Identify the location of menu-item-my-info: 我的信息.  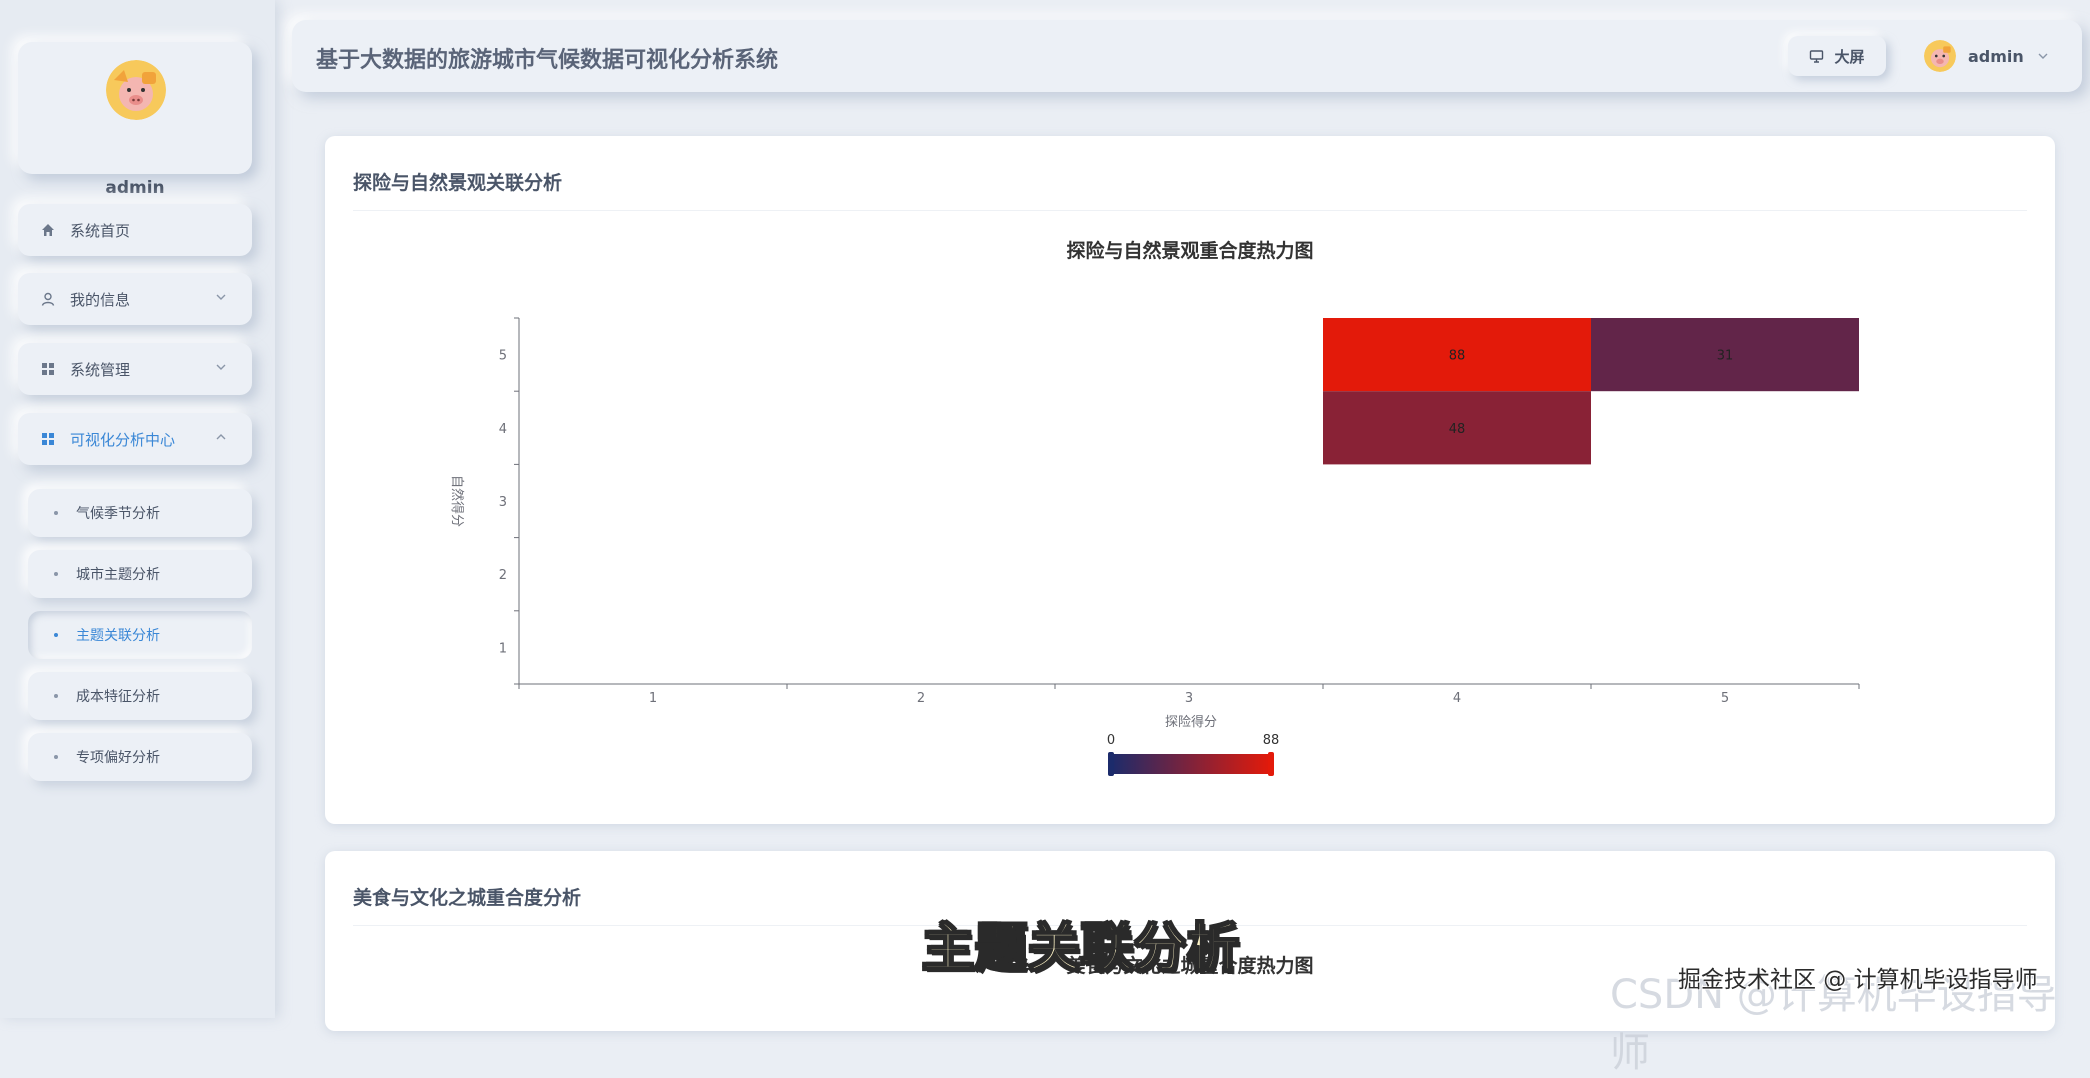
(135, 299).